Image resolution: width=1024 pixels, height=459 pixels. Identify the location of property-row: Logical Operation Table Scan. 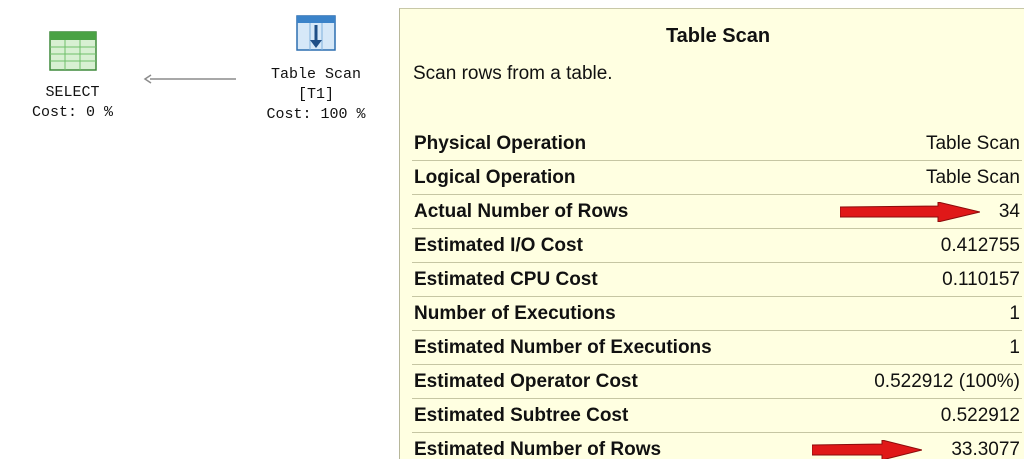
(717, 177).